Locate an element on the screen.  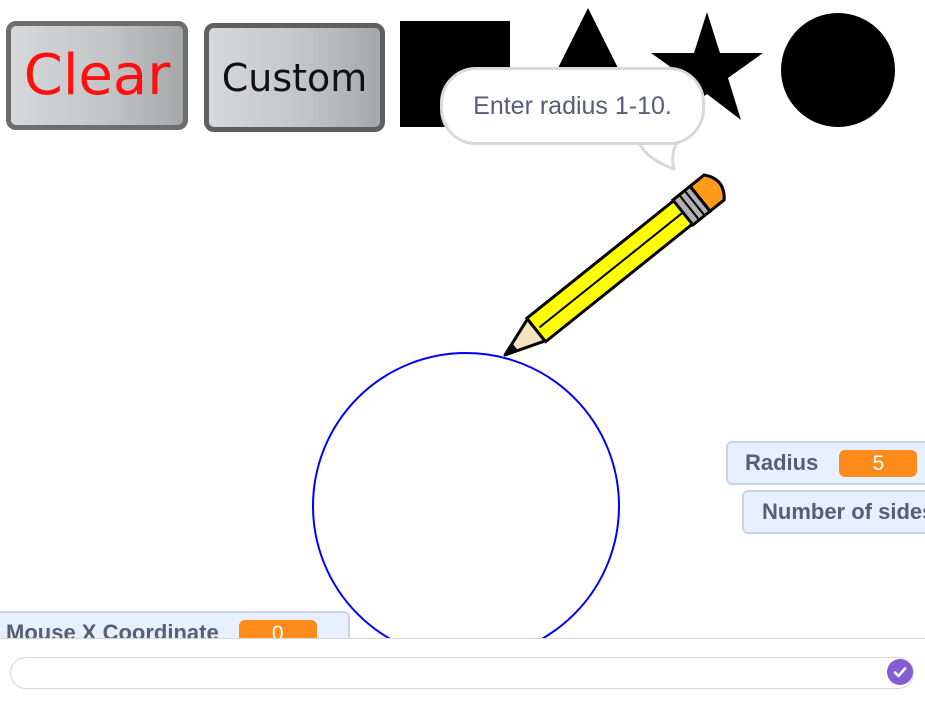
pencil-sprite is located at coordinates (620, 257).